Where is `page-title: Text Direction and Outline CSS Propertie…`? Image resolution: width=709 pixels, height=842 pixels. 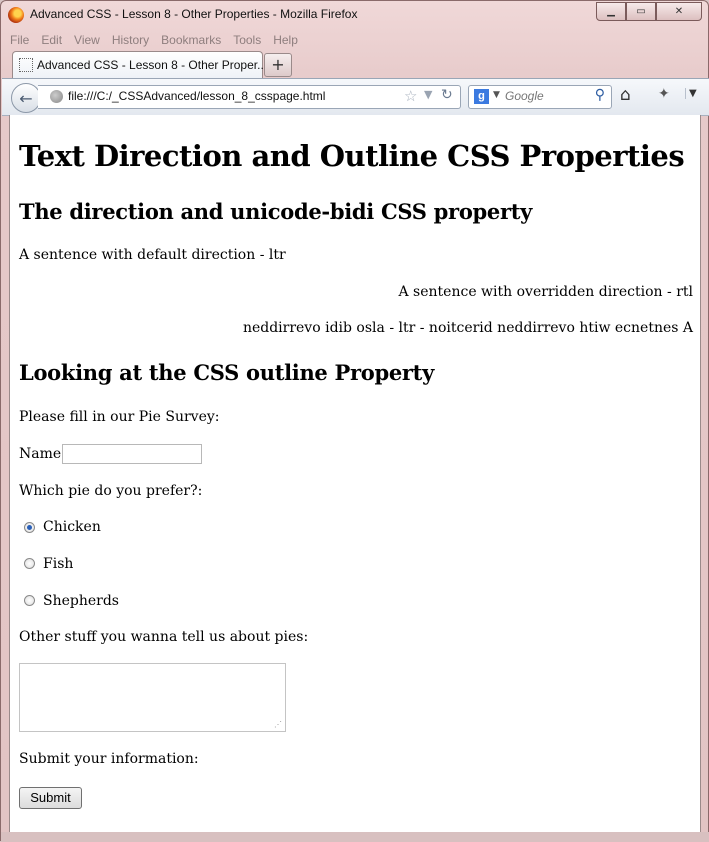
page-title: Text Direction and Outline CSS Propertie… is located at coordinates (352, 156).